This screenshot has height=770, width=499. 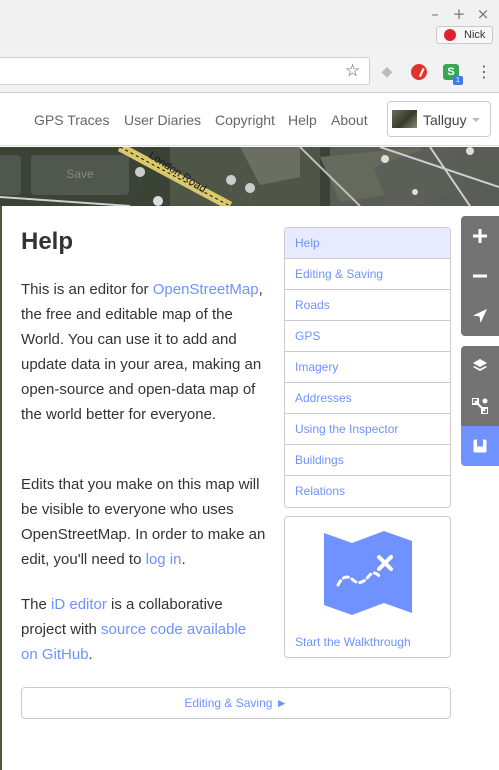 What do you see at coordinates (459, 14) in the screenshot?
I see `maximize-button: +` at bounding box center [459, 14].